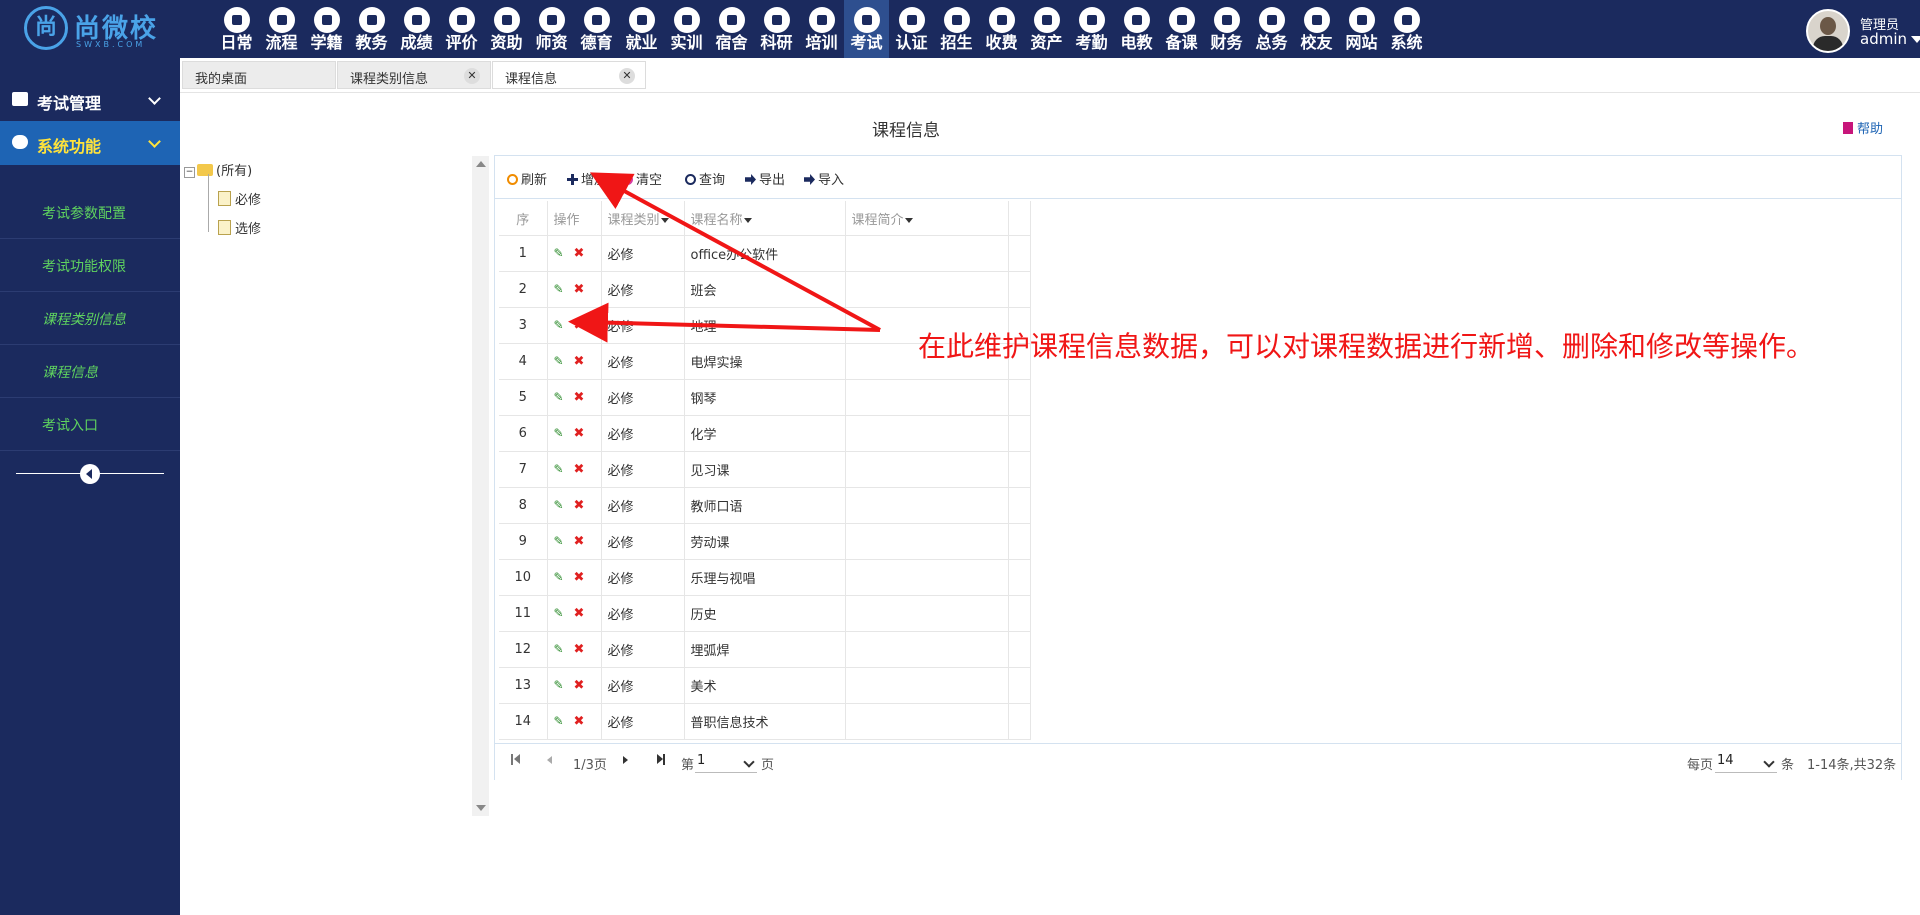 The width and height of the screenshot is (1920, 915). I want to click on add-button: 增加, so click(587, 178).